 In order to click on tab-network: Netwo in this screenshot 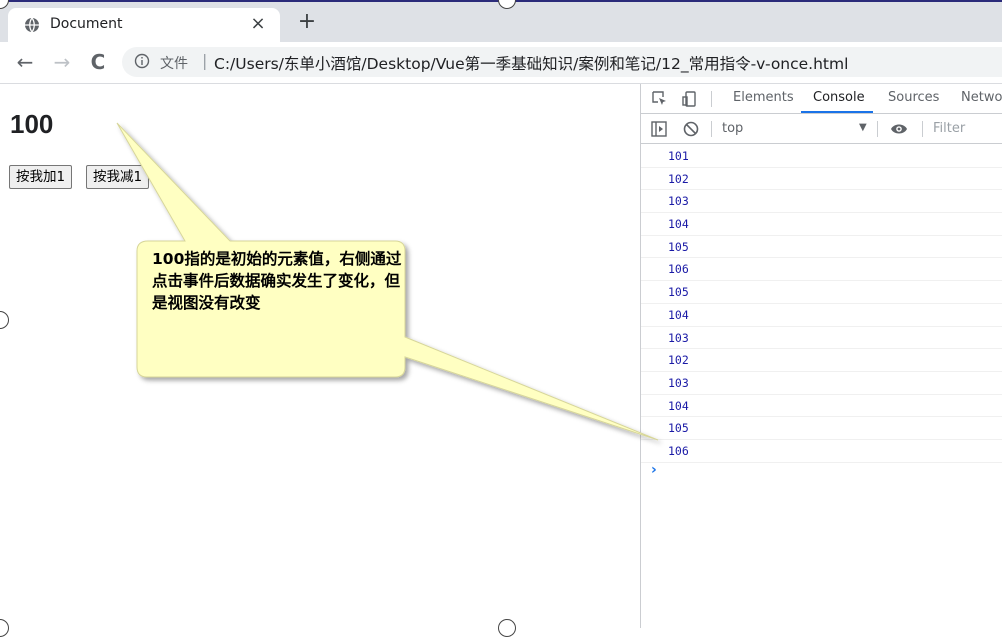, I will do `click(981, 97)`.